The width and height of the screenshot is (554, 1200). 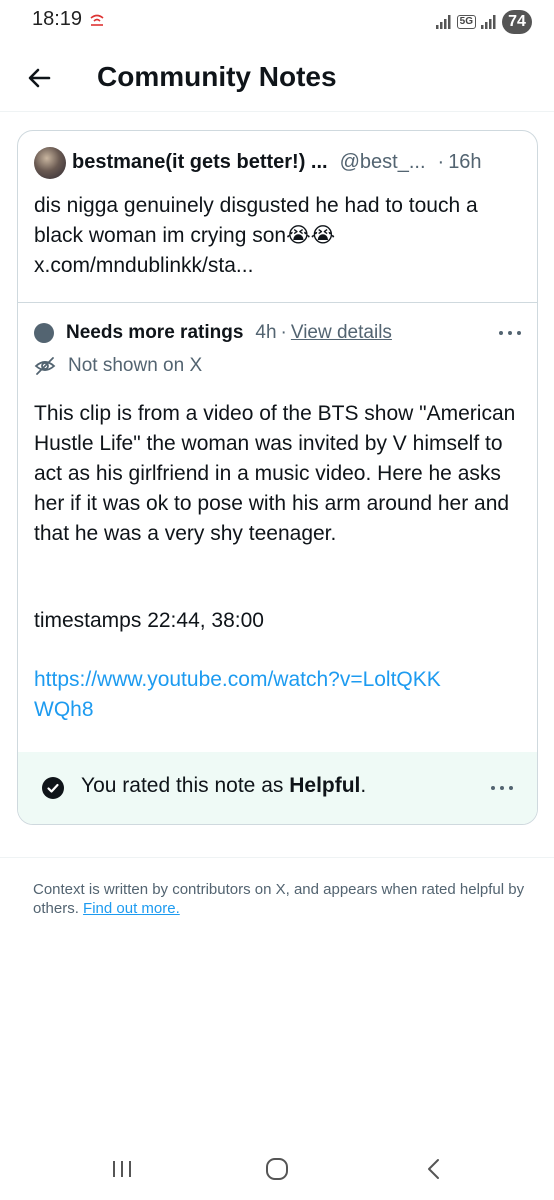 I want to click on rating-text: You rated this note as Helpful., so click(x=223, y=786).